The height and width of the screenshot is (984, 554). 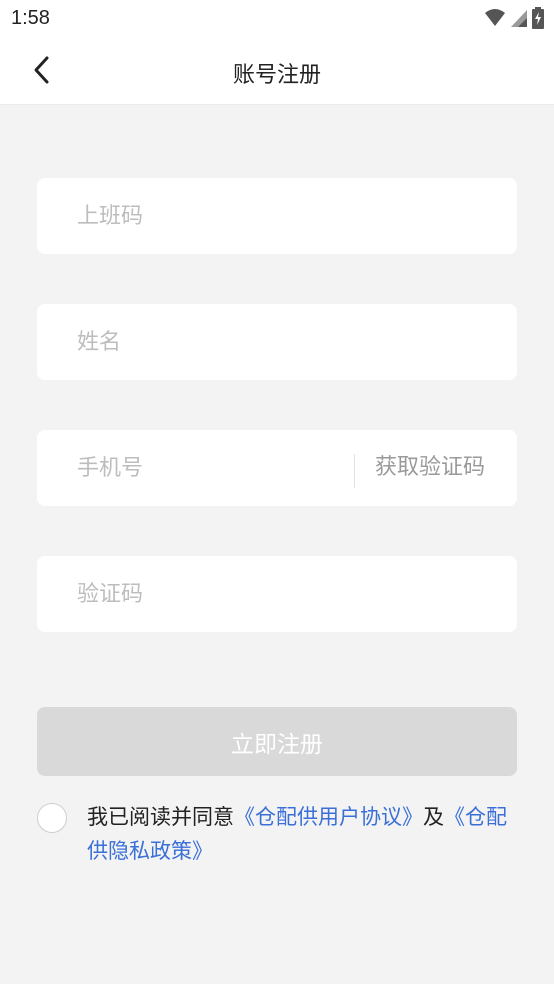 I want to click on page-title: 账号注册, so click(x=276, y=75).